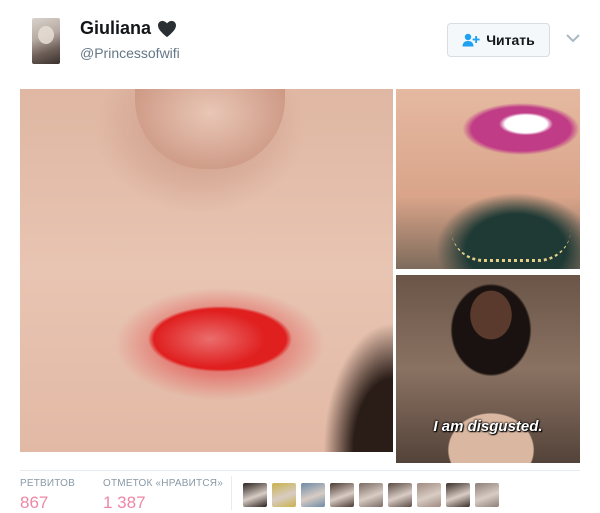 The height and width of the screenshot is (513, 600). I want to click on likes-label: ОТМЕТОК «НРАВИТСЯ», so click(163, 483).